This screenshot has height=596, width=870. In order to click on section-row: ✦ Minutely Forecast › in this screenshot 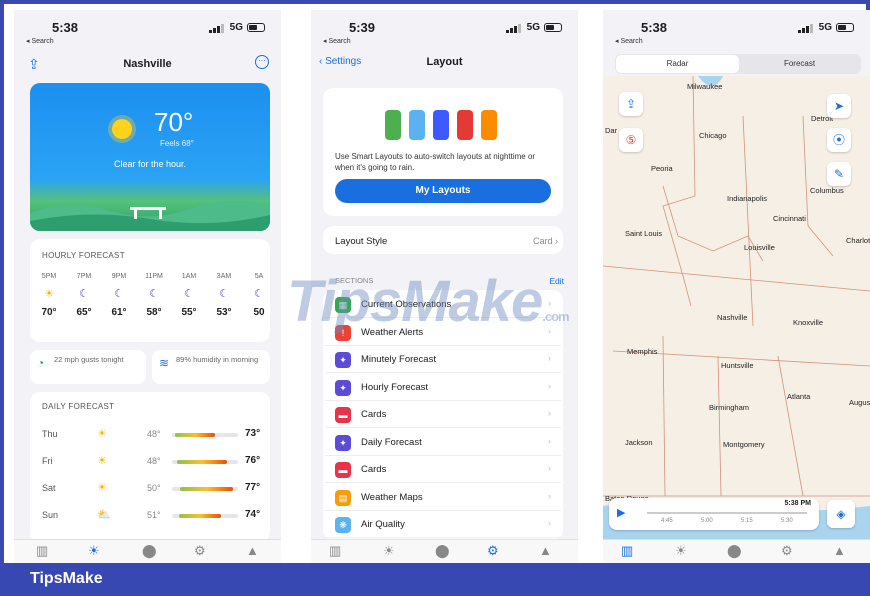, I will do `click(443, 359)`.